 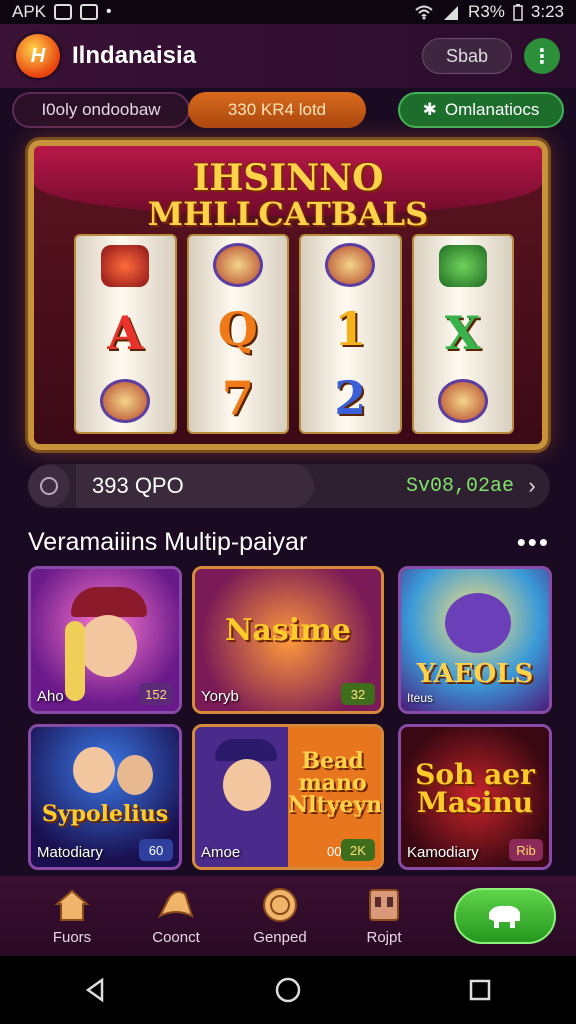 I want to click on wifi-icon, so click(x=424, y=12).